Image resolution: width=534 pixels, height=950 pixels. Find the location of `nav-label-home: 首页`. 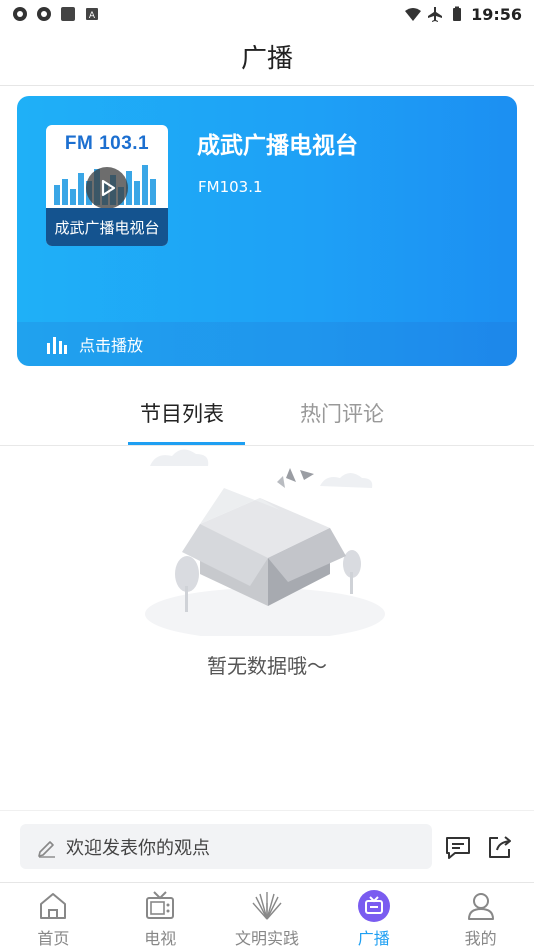

nav-label-home: 首页 is located at coordinates (53, 938).